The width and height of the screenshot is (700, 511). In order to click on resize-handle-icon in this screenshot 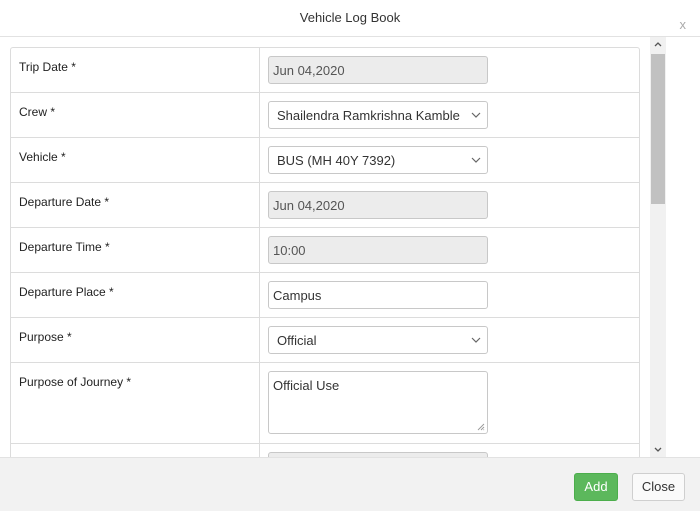, I will do `click(481, 427)`.